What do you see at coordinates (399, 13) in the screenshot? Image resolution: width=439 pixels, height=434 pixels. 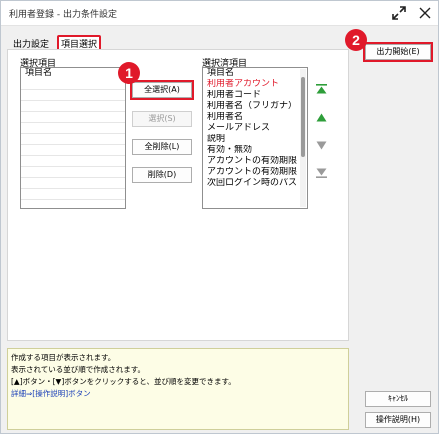 I see `expand-icon` at bounding box center [399, 13].